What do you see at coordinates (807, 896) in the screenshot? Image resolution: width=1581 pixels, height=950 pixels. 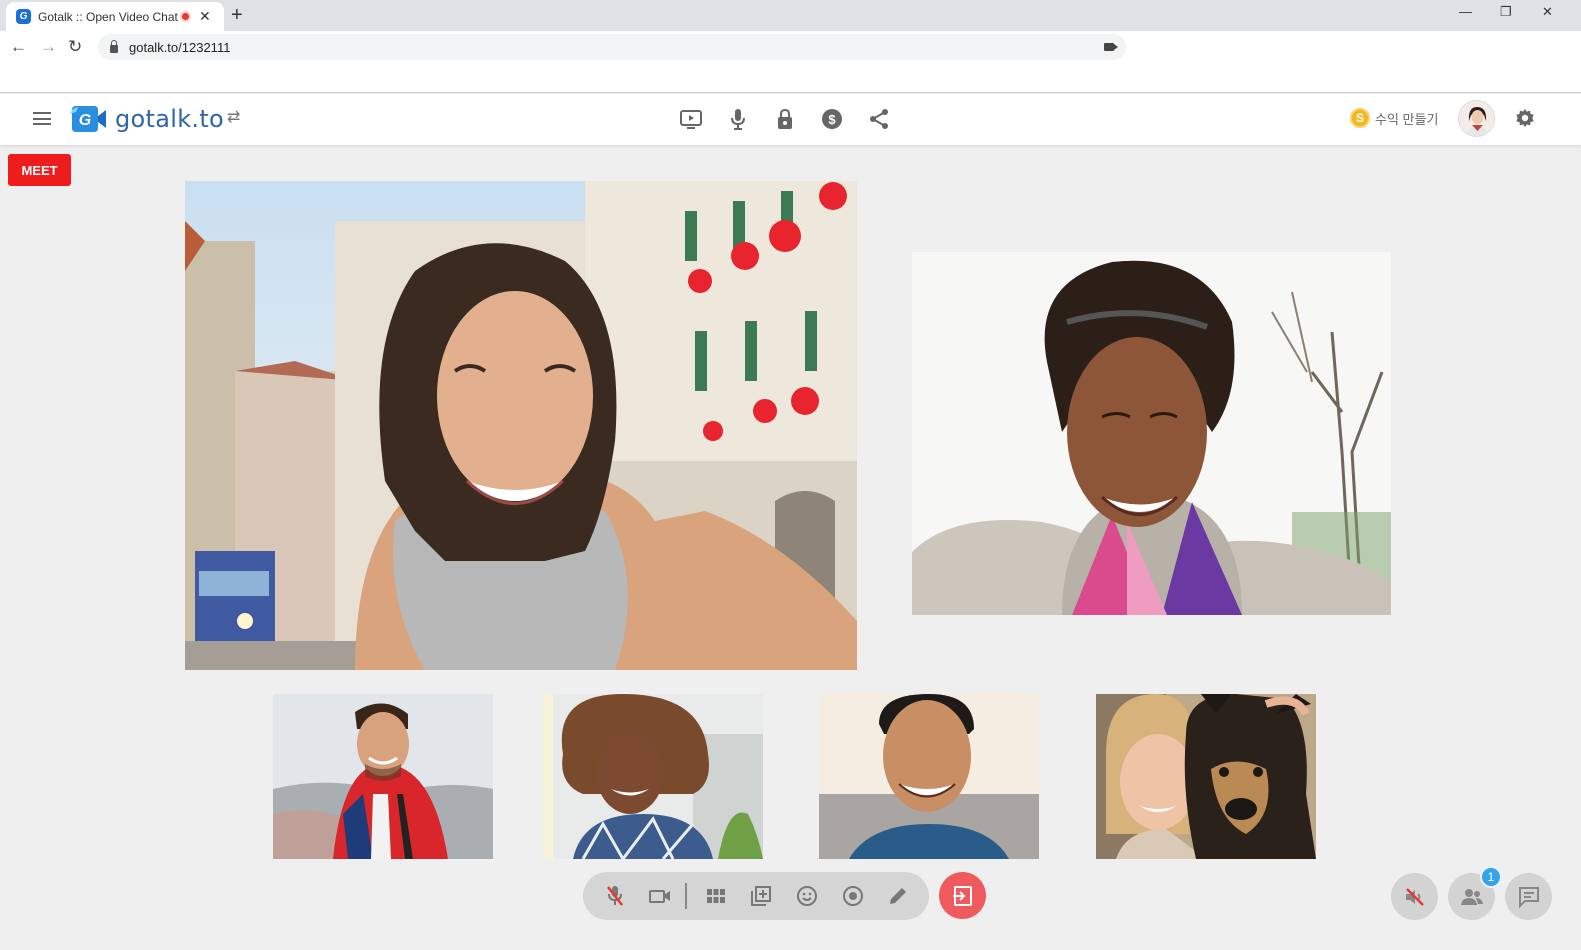 I see `emoji-icon` at bounding box center [807, 896].